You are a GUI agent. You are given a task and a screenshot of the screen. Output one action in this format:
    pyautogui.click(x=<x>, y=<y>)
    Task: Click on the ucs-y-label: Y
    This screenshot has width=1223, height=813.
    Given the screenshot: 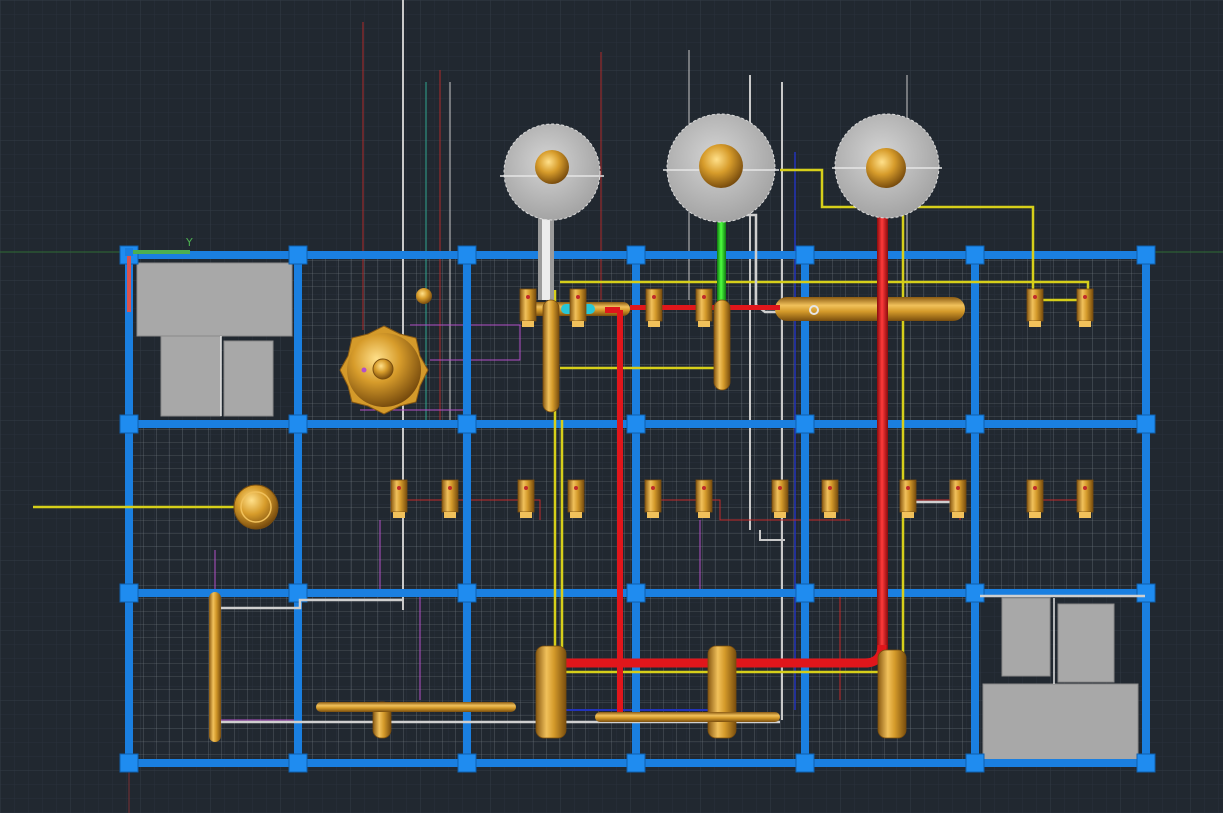 What is the action you would take?
    pyautogui.click(x=189, y=242)
    